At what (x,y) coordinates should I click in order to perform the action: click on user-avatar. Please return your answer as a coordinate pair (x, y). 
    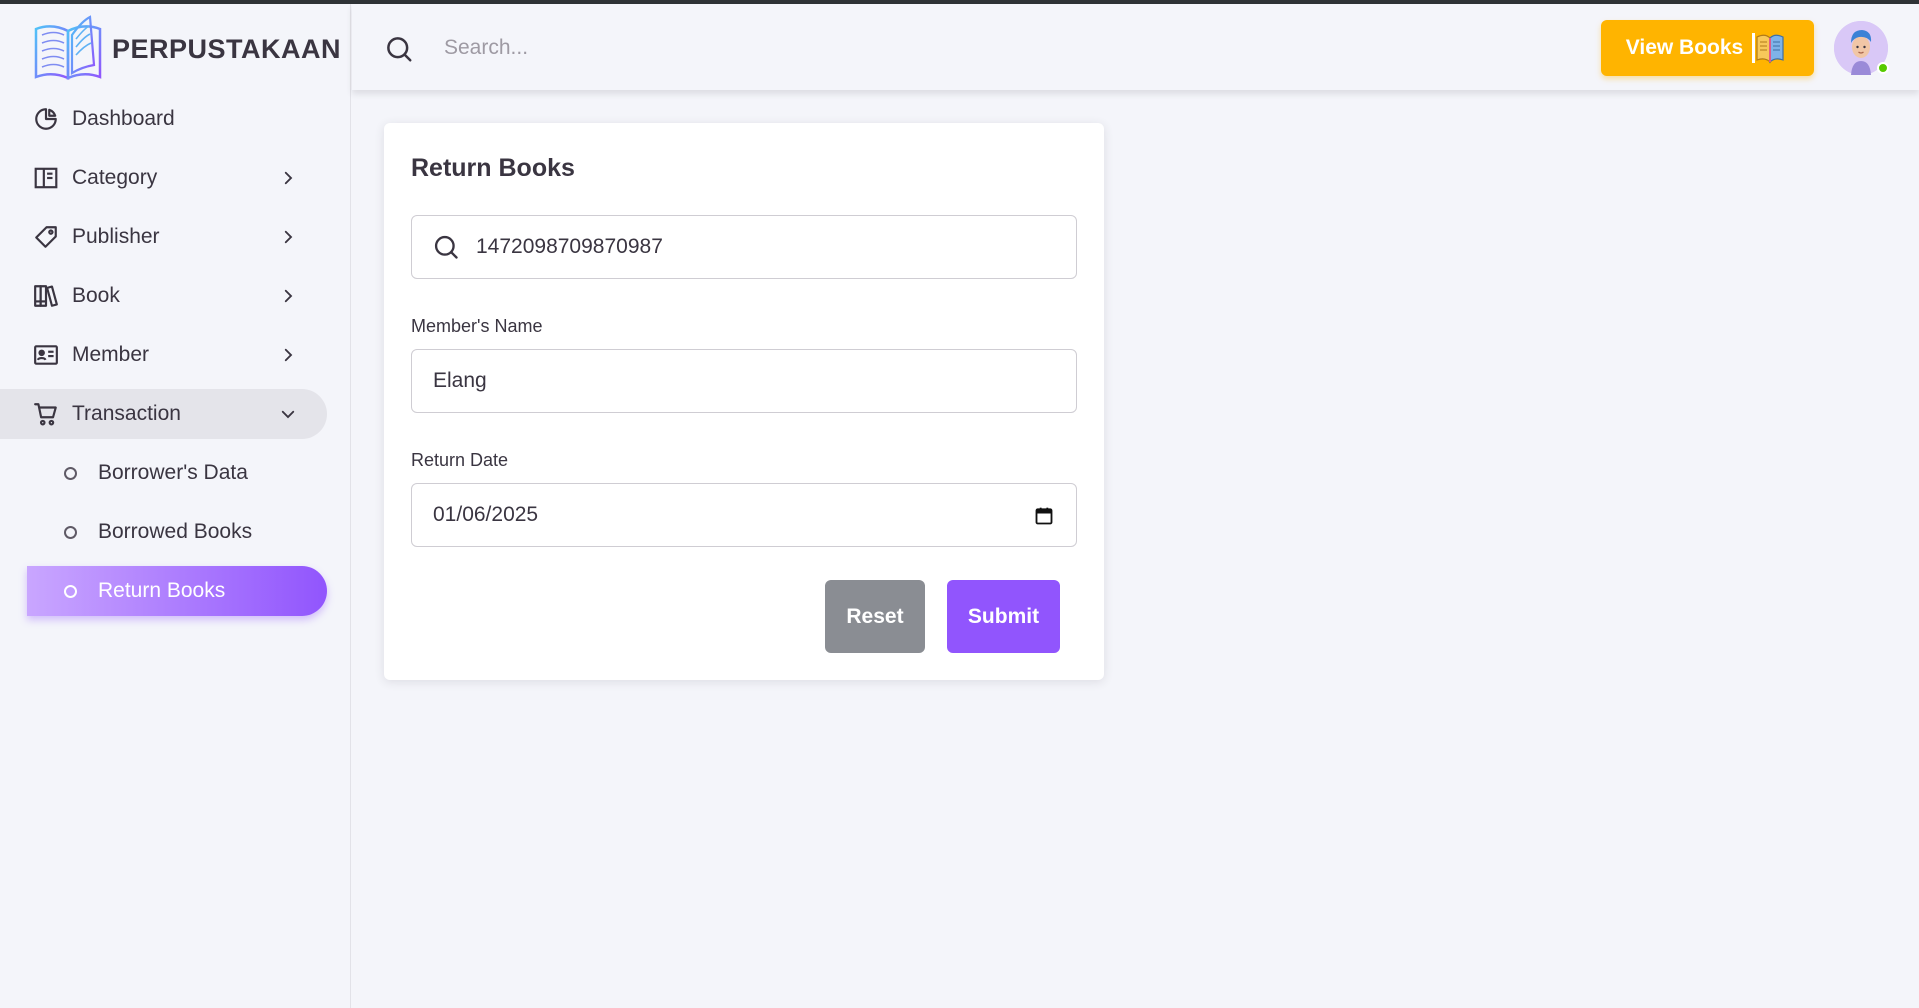
    Looking at the image, I should click on (1861, 48).